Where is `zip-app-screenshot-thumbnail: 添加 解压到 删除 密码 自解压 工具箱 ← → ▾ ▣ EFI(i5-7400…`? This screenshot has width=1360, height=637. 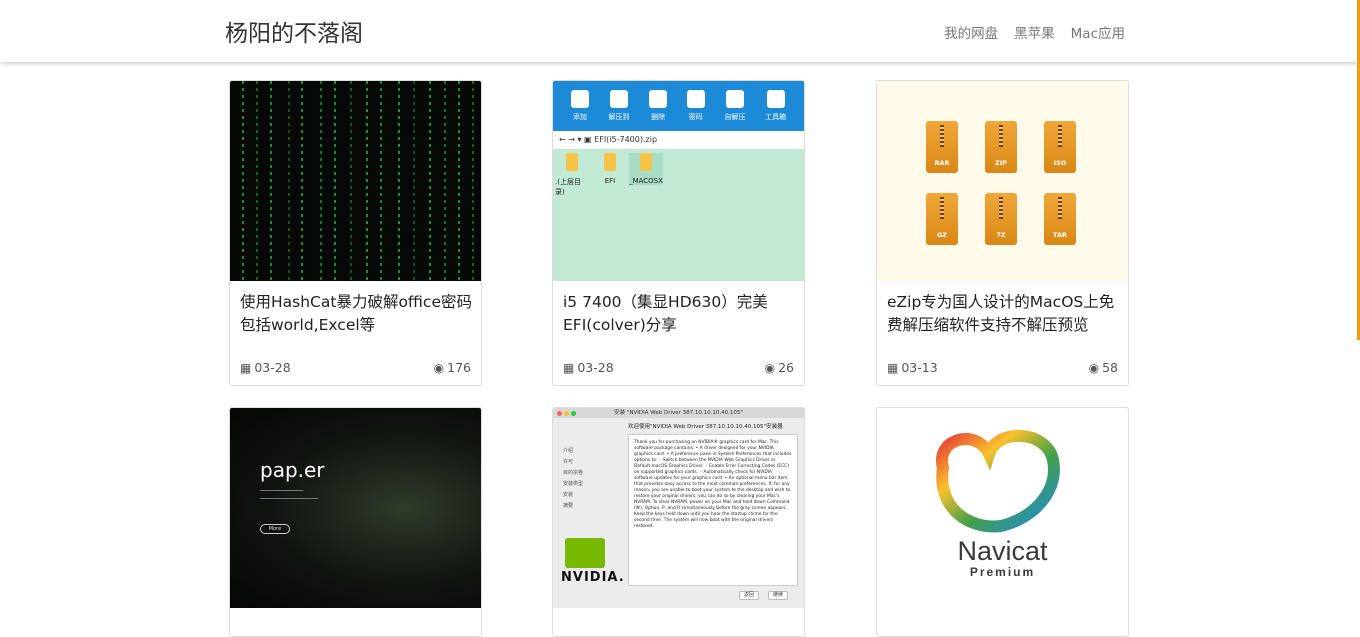 zip-app-screenshot-thumbnail: 添加 解压到 删除 密码 自解压 工具箱 ← → ▾ ▣ EFI(i5-7400… is located at coordinates (678, 181).